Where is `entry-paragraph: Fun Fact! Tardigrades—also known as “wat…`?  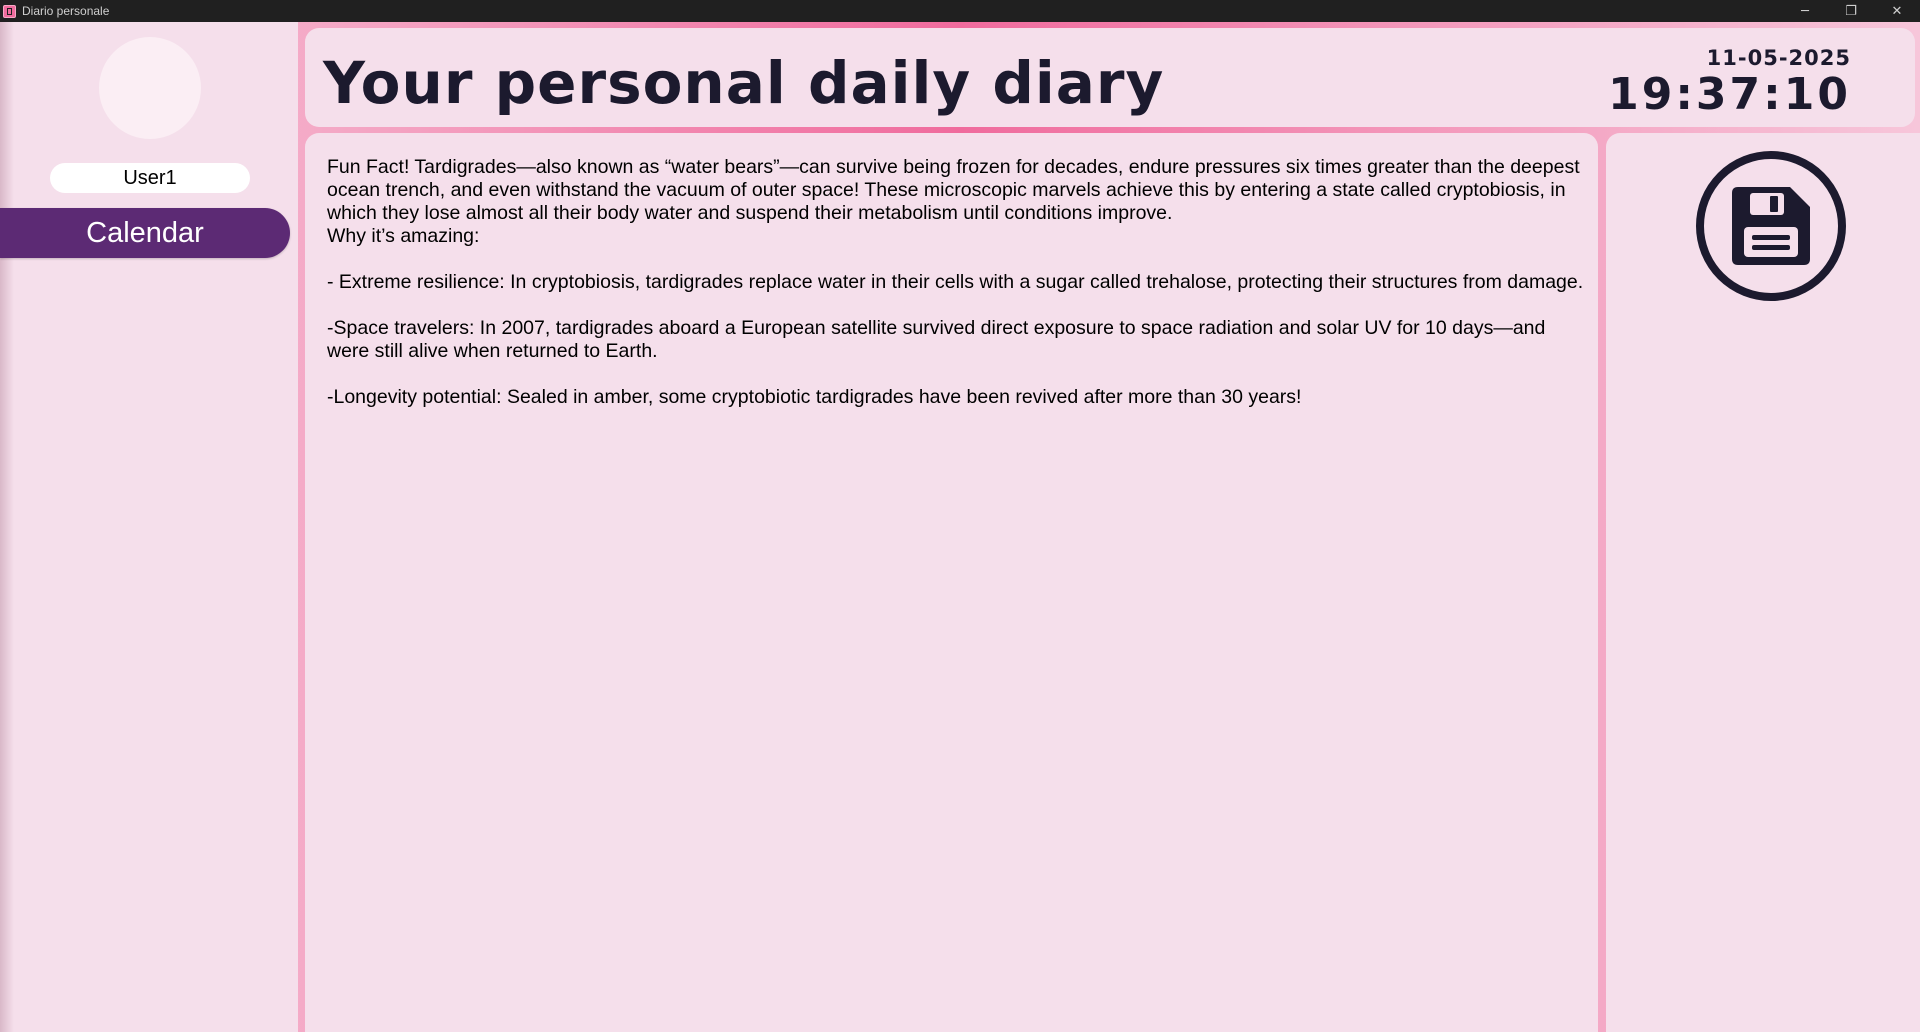
entry-paragraph: Fun Fact! Tardigrades—also known as “wat… is located at coordinates (953, 190).